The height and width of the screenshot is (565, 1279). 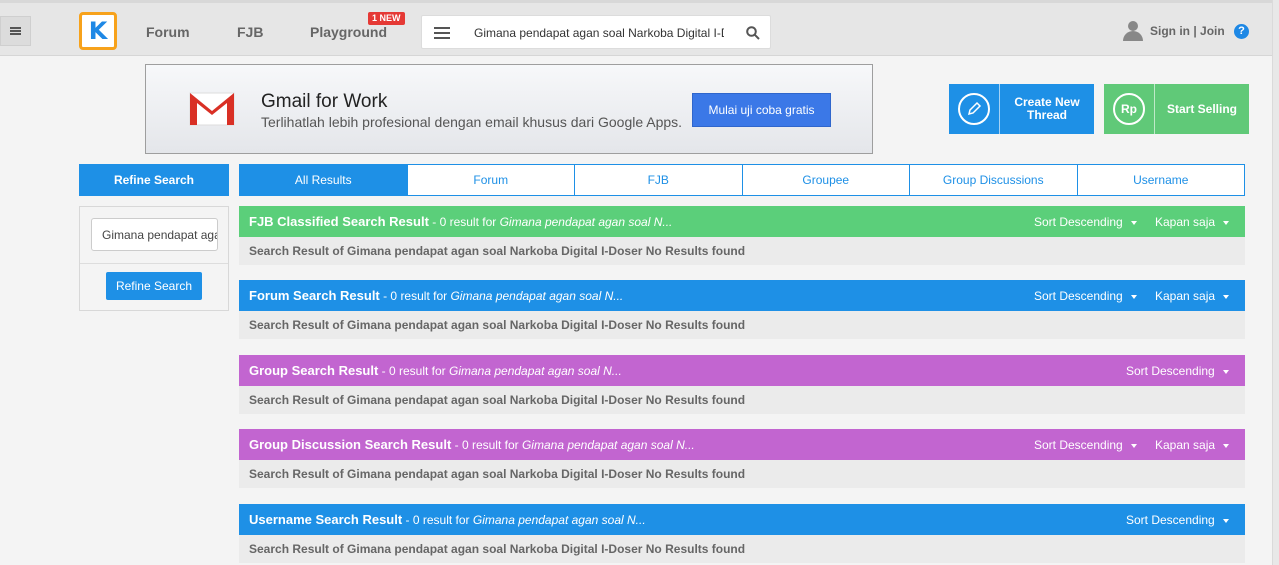 What do you see at coordinates (658, 180) in the screenshot?
I see `tab-fjb: FJB` at bounding box center [658, 180].